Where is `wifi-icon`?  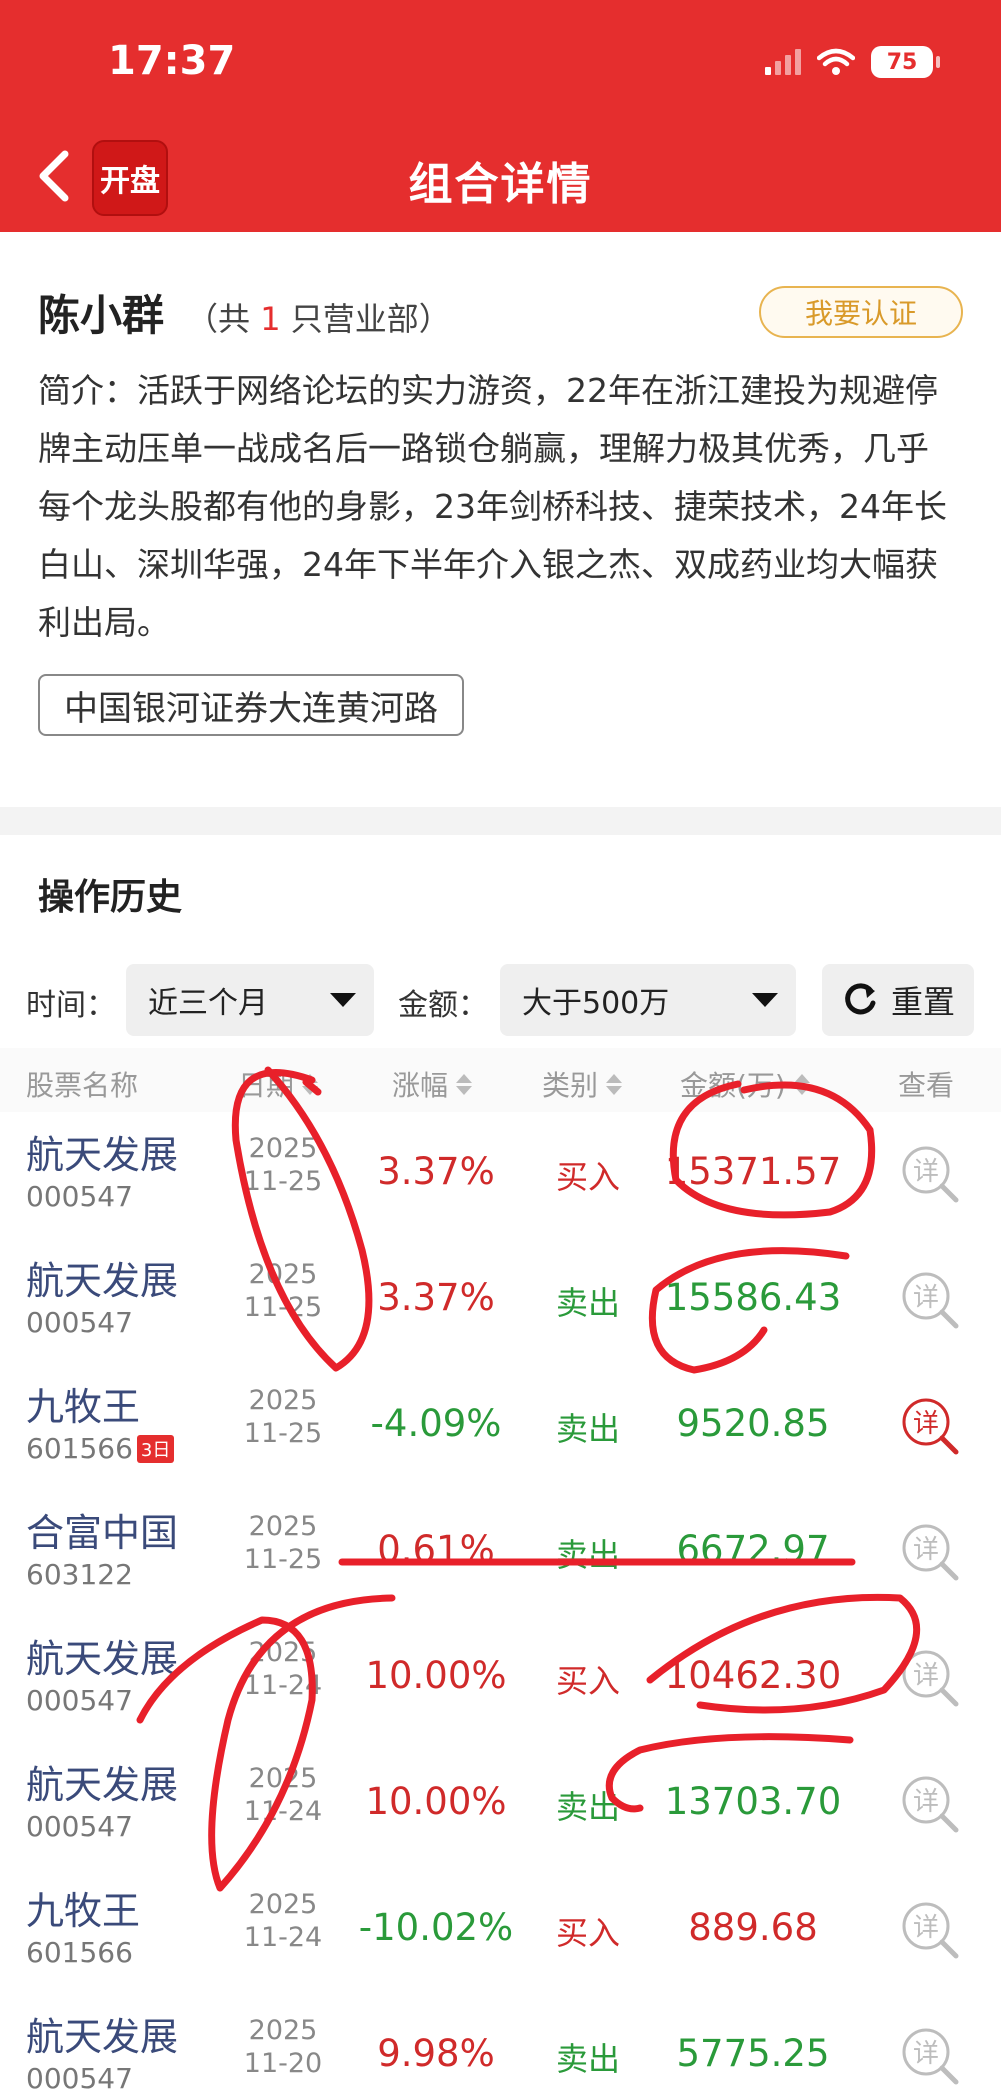
wifi-icon is located at coordinates (836, 61).